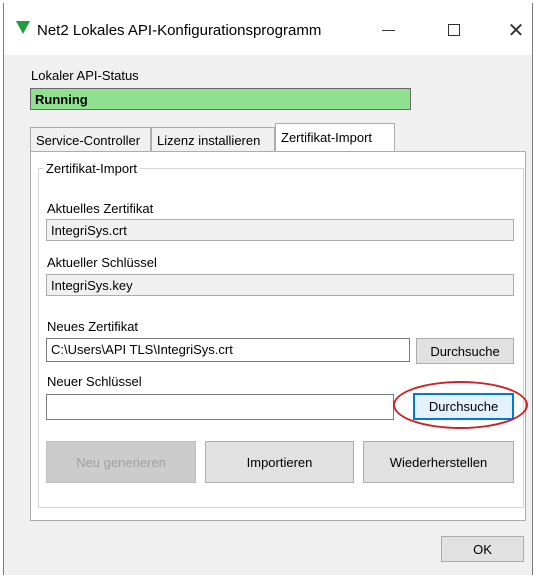 Image resolution: width=534 pixels, height=576 pixels. What do you see at coordinates (90, 139) in the screenshot?
I see `tab-service-controller: Service-Controller` at bounding box center [90, 139].